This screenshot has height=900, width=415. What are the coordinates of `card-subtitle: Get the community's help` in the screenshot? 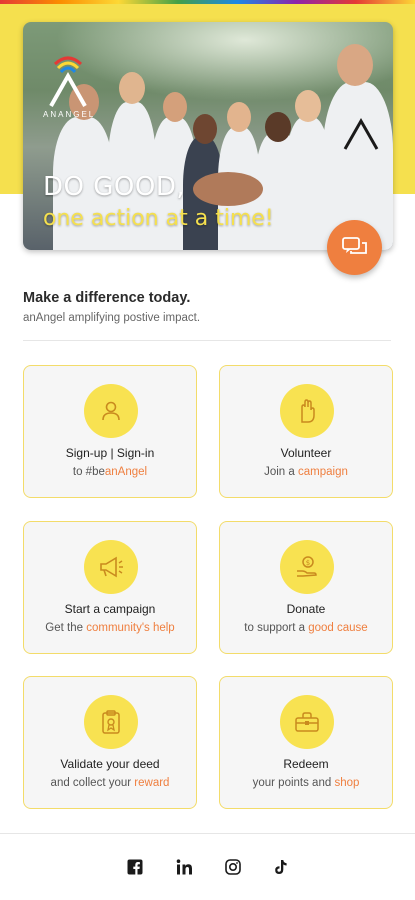 It's located at (110, 628).